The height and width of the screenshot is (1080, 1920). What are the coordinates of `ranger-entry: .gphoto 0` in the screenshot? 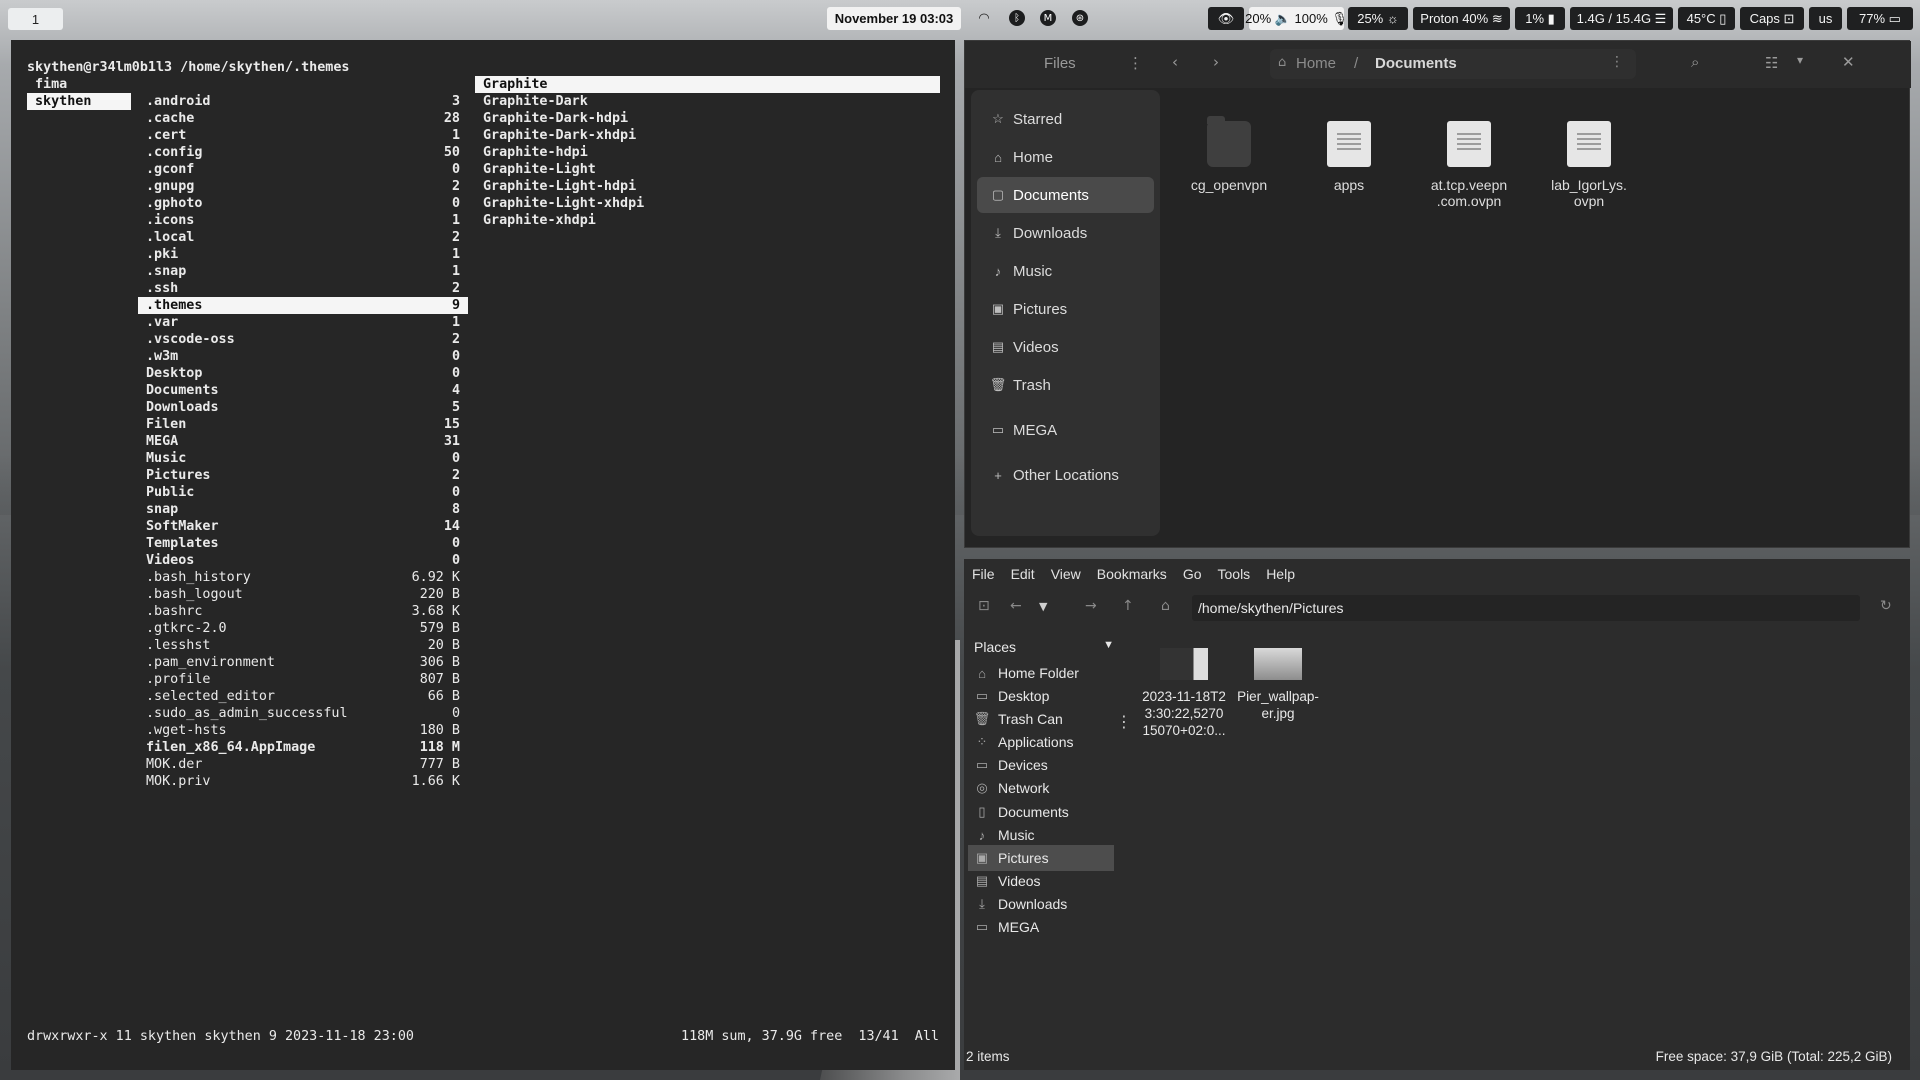 It's located at (303, 203).